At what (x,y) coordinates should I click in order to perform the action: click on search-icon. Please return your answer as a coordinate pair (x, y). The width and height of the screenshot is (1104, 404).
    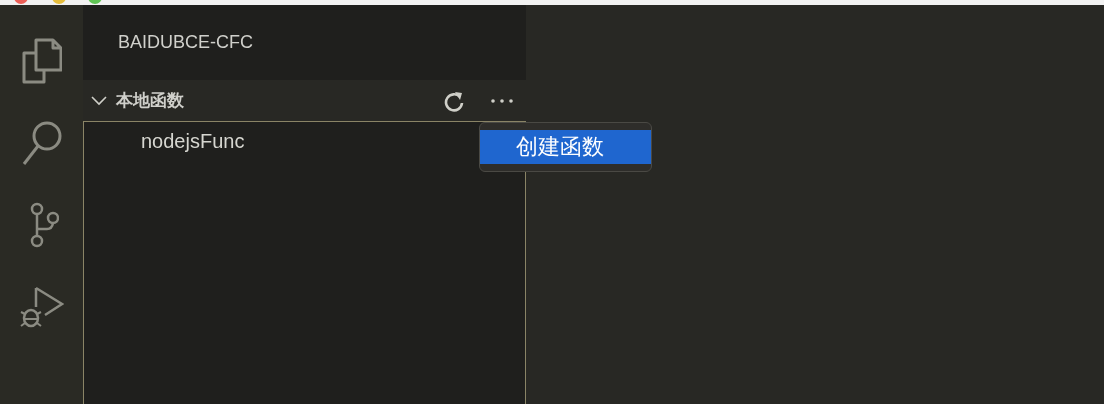
    Looking at the image, I should click on (41, 143).